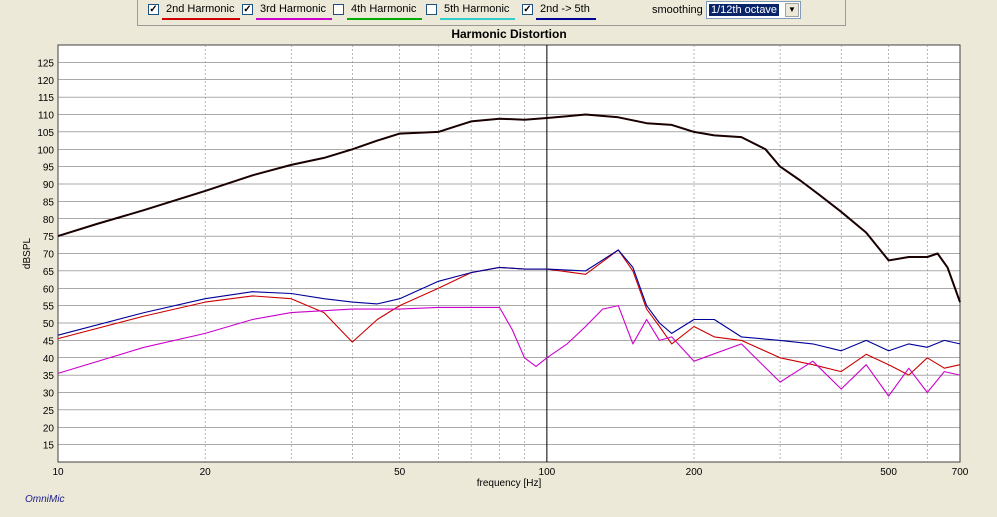 This screenshot has width=997, height=517. I want to click on harmonic-3rd-toggle: ✓ 3rd Harmonic, so click(287, 12).